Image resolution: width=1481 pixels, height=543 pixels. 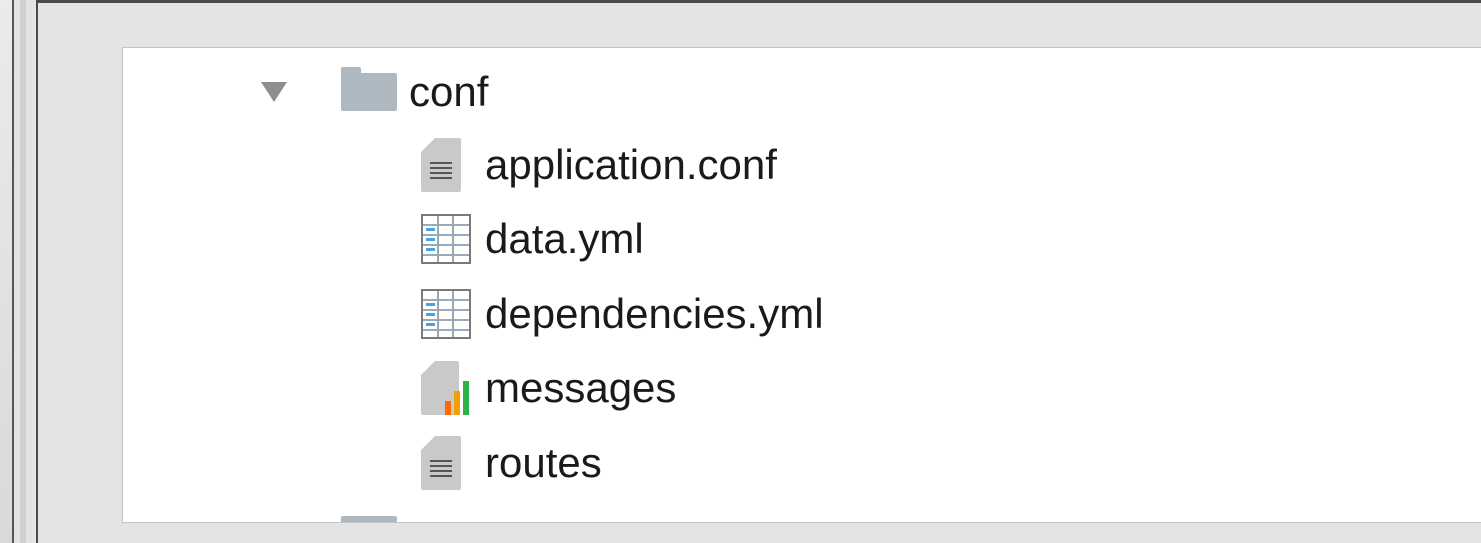 What do you see at coordinates (448, 388) in the screenshot?
I see `chart-document-icon` at bounding box center [448, 388].